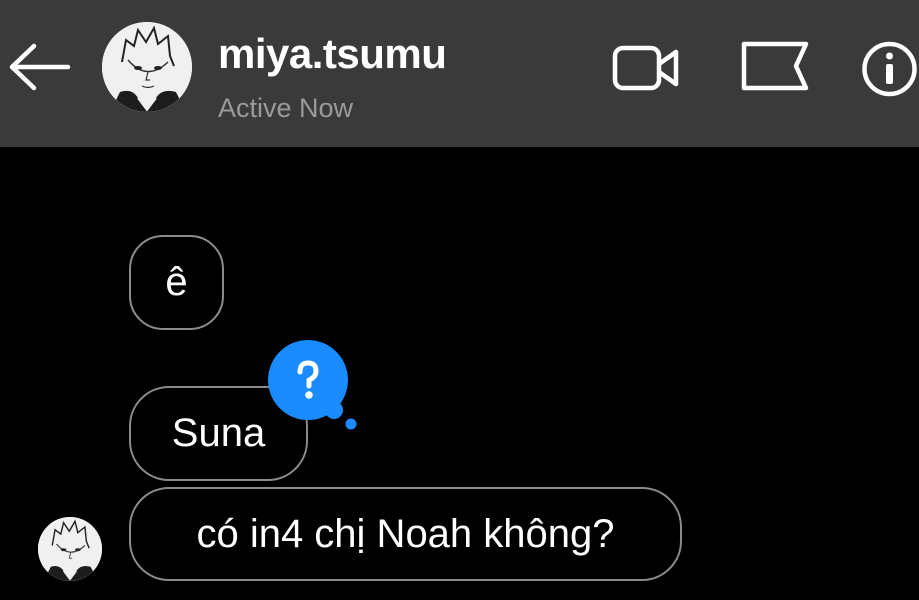 Image resolution: width=919 pixels, height=600 pixels. Describe the element at coordinates (39, 67) in the screenshot. I see `back-arrow-icon` at that location.